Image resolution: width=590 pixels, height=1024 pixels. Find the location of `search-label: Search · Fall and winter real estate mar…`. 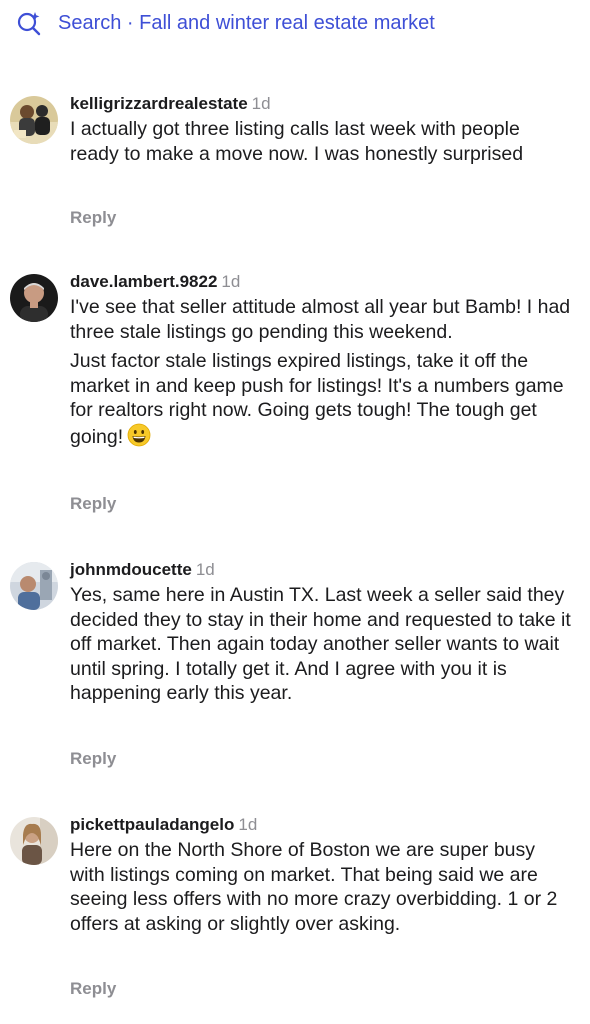

search-label: Search · Fall and winter real estate mar… is located at coordinates (246, 22).